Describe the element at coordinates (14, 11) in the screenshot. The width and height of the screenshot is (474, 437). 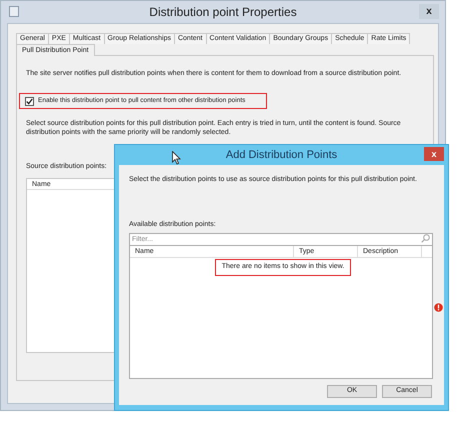
I see `app-icon` at that location.